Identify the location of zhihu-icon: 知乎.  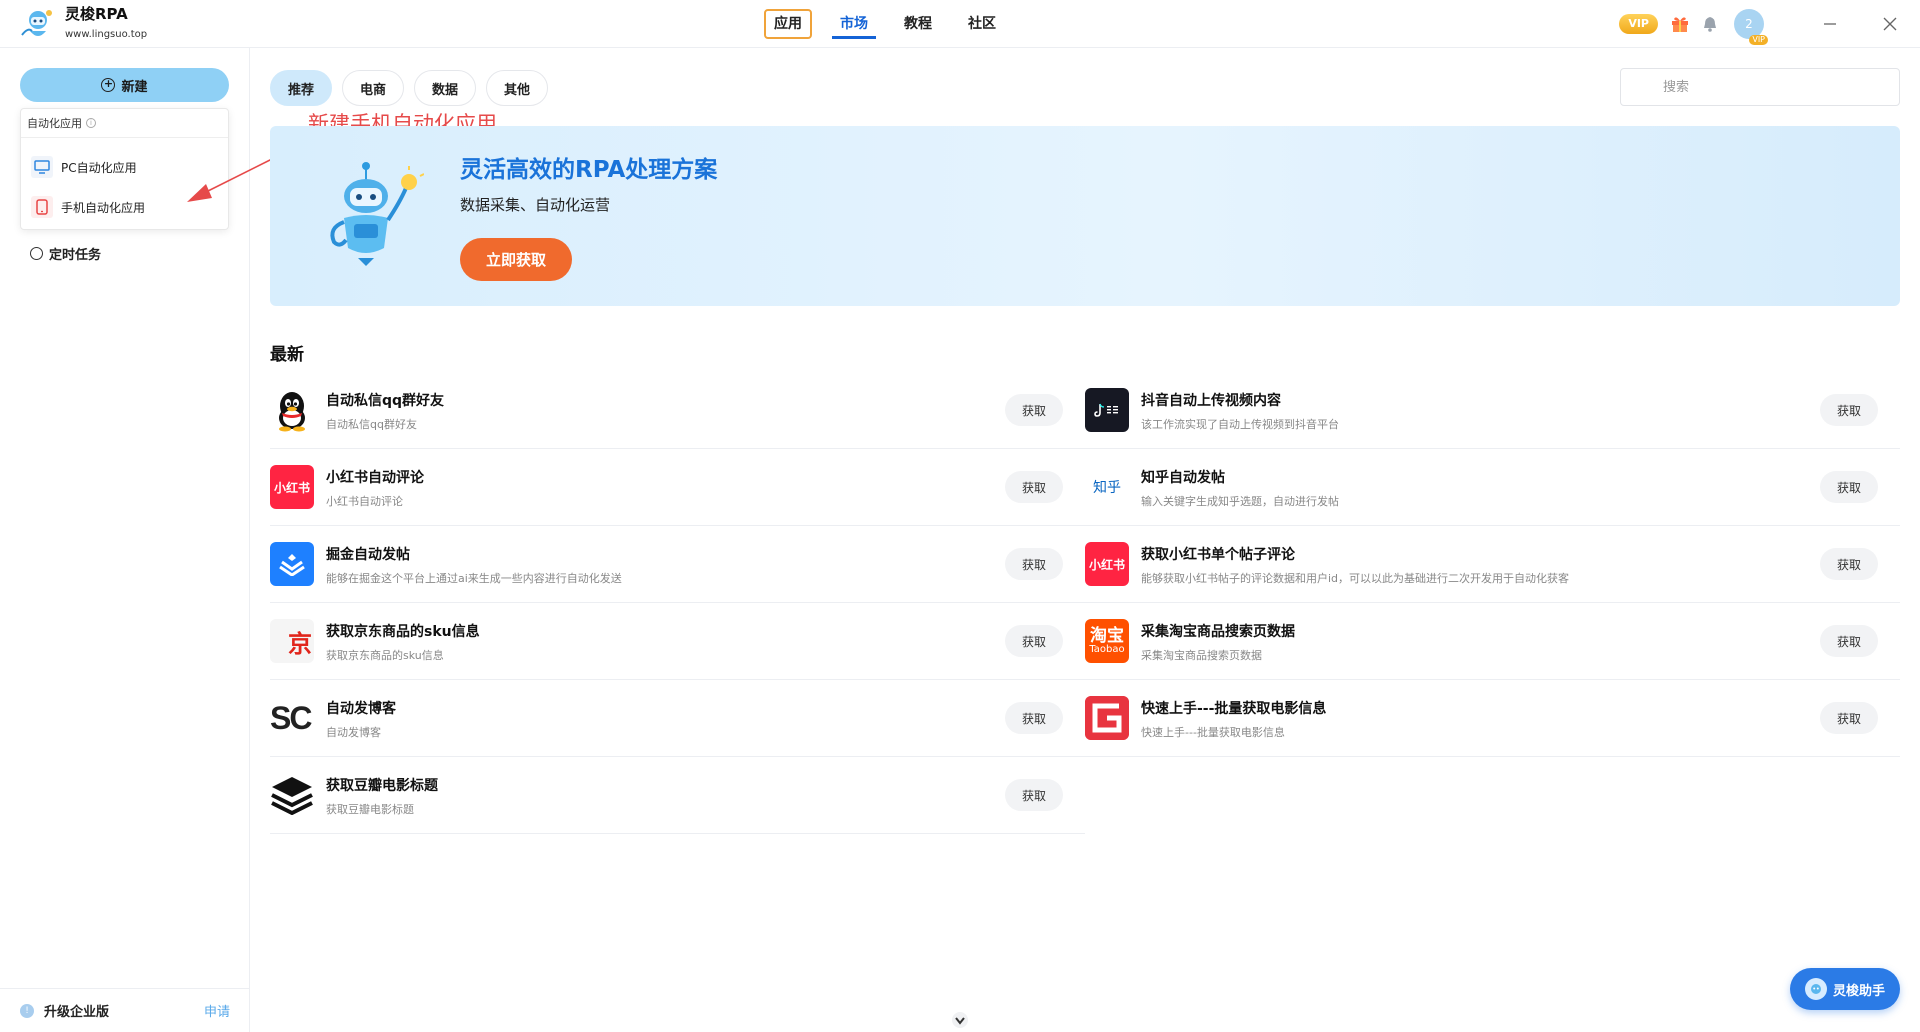
(1107, 487).